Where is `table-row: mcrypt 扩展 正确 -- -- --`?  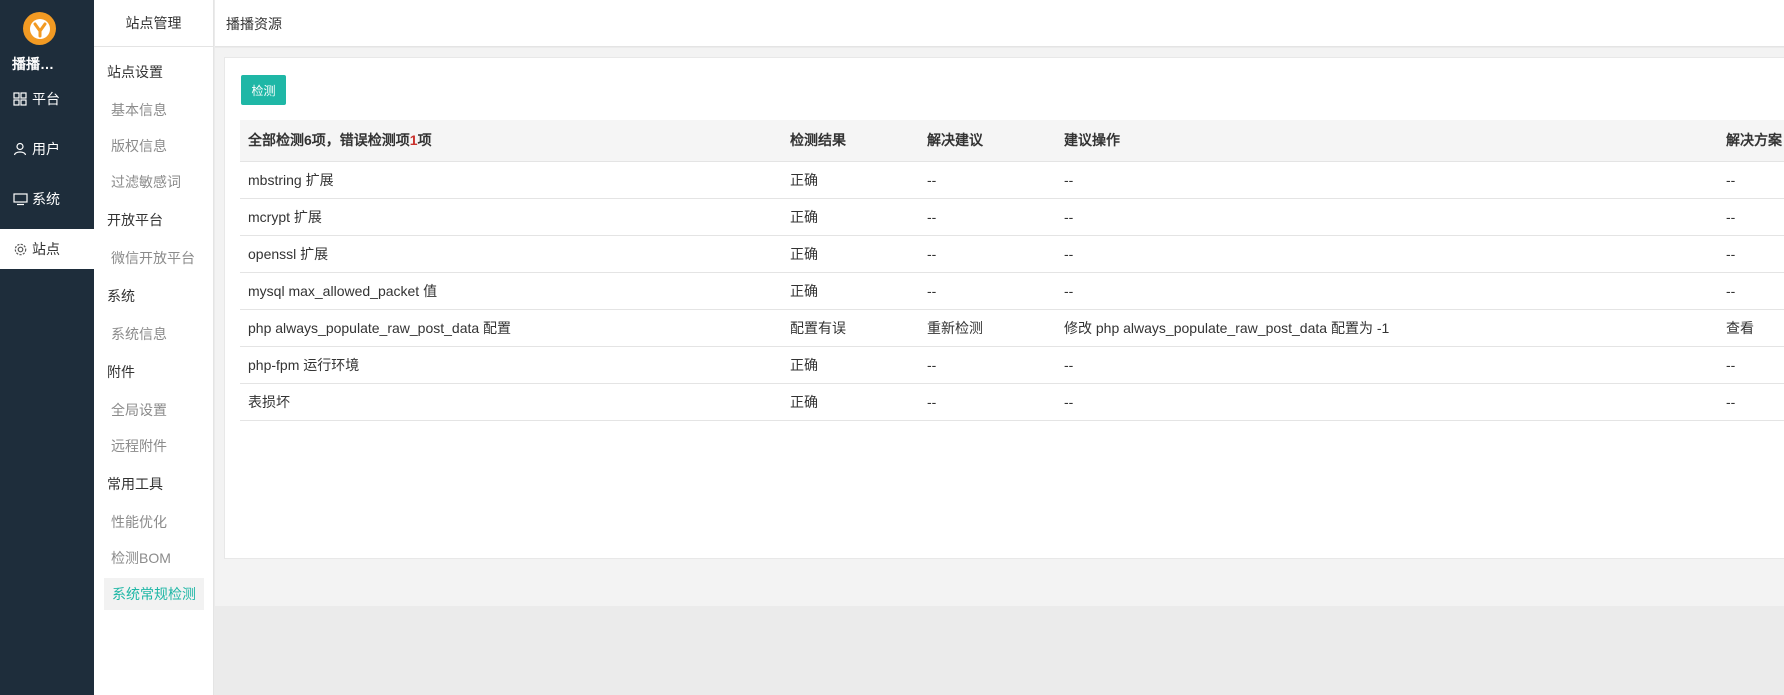
table-row: mcrypt 扩展 正确 -- -- -- is located at coordinates (1012, 217).